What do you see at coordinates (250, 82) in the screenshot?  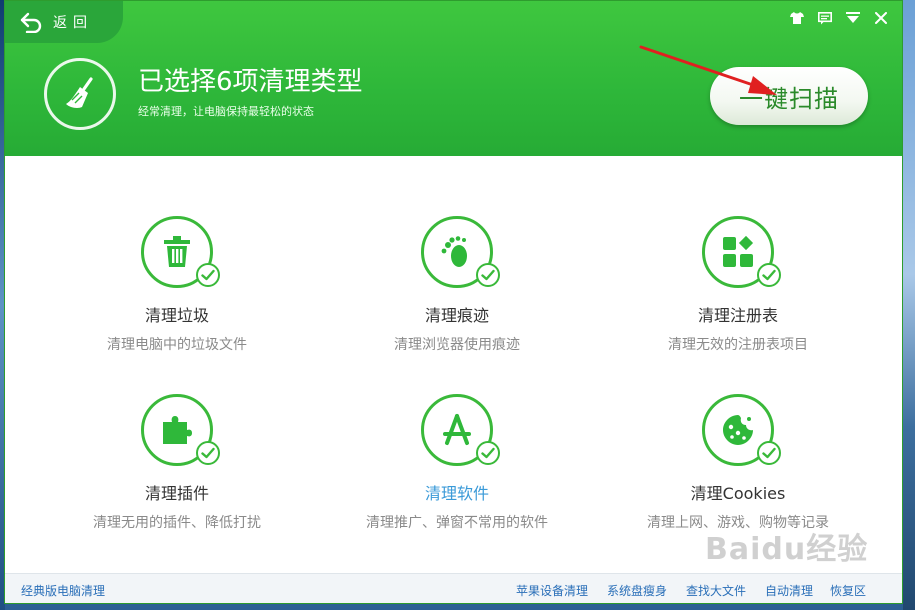 I see `page-title: 已选择6项清理类型` at bounding box center [250, 82].